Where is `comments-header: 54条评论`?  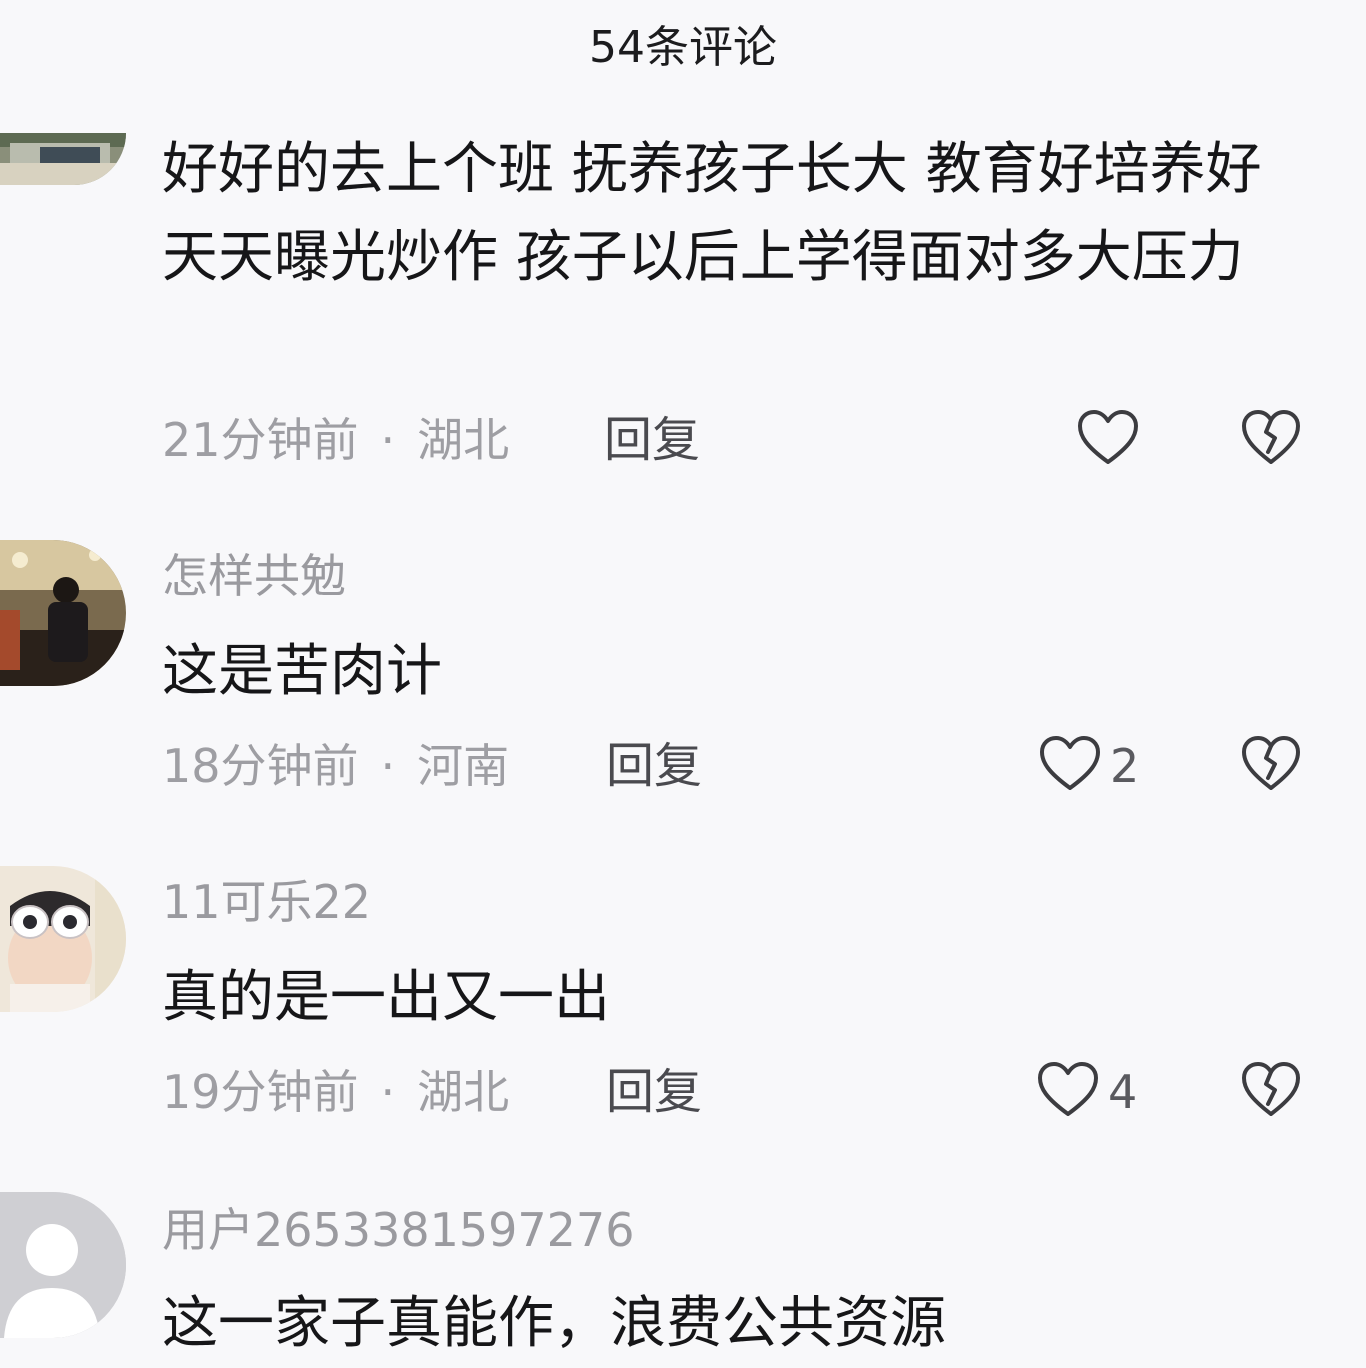
comments-header: 54条评论 is located at coordinates (683, 47).